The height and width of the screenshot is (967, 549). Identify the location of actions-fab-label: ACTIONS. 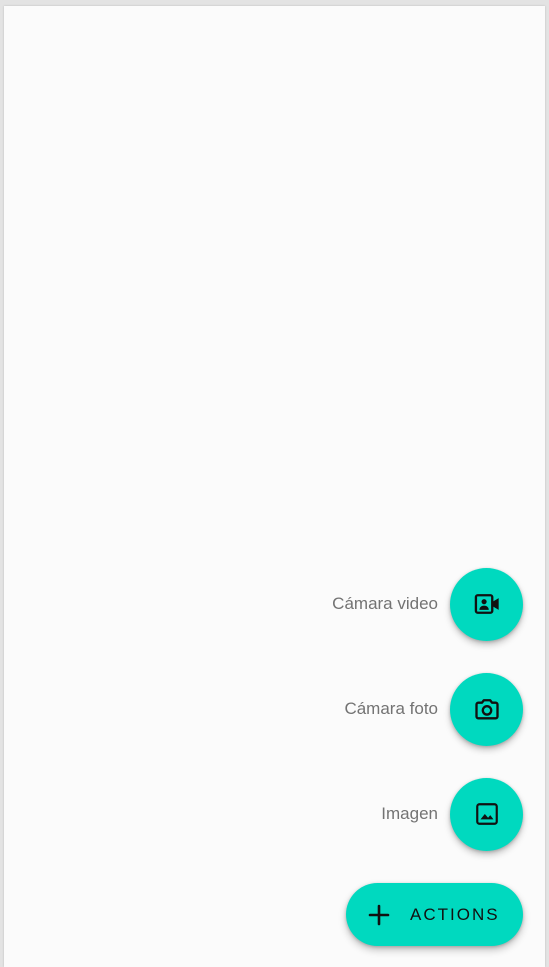
(455, 914).